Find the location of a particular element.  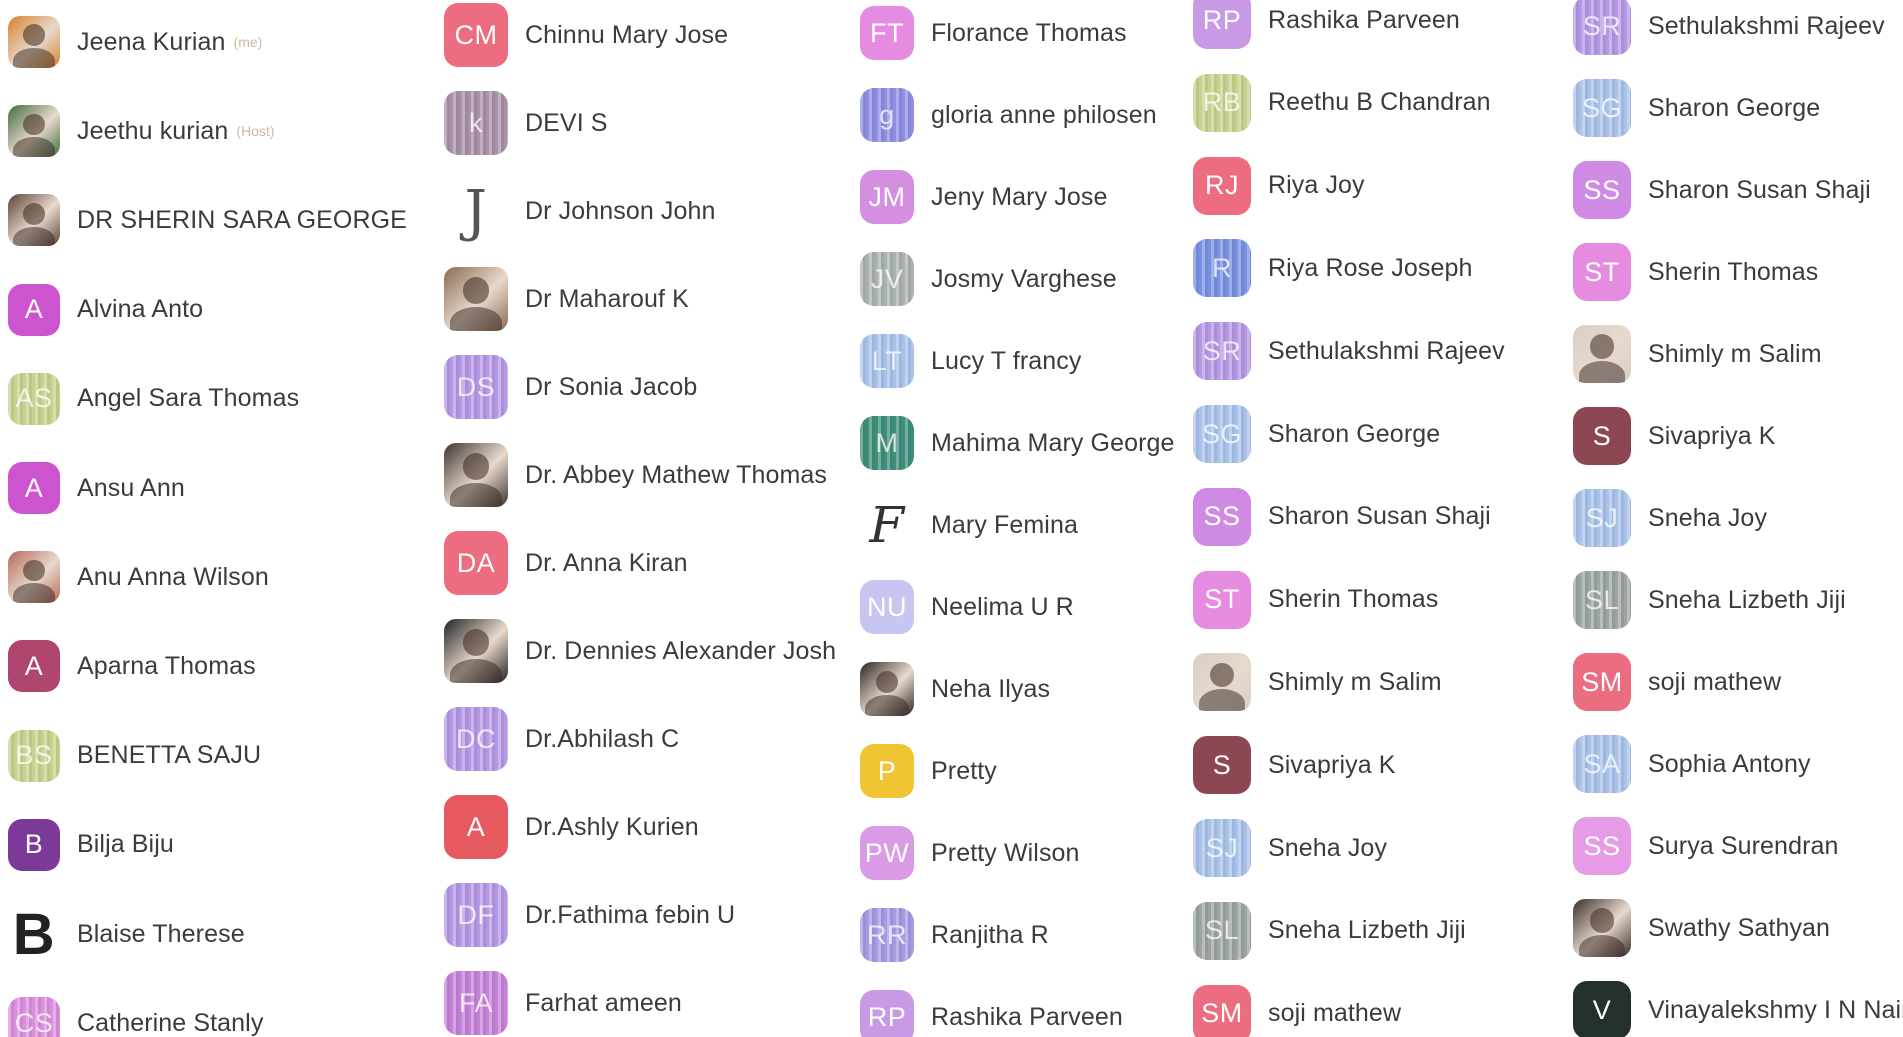

participant-name: Dr. Abbey Mathew Thomas is located at coordinates (676, 474).